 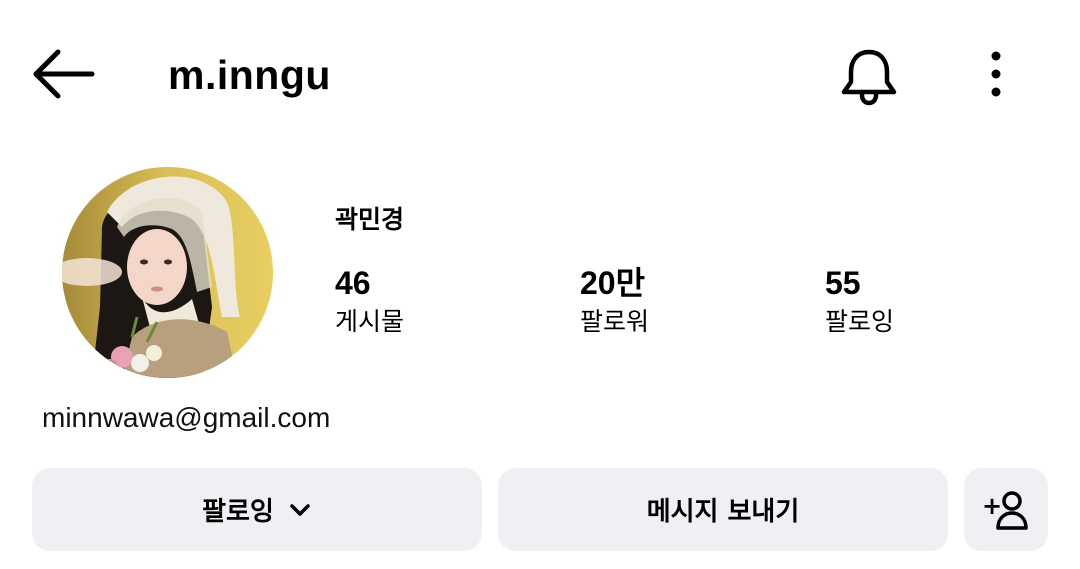 What do you see at coordinates (186, 417) in the screenshot?
I see `bio-email: minnwawa@gmail.com` at bounding box center [186, 417].